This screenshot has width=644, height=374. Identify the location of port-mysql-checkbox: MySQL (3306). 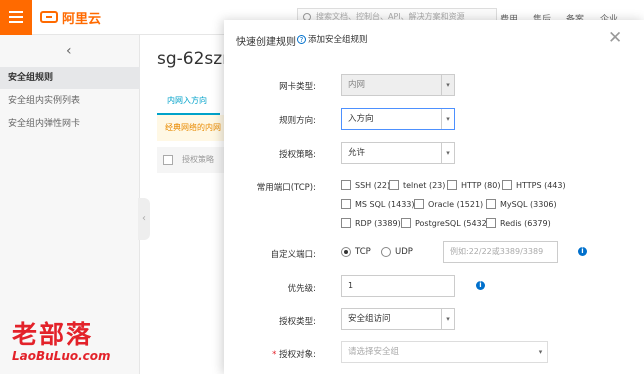
(521, 204).